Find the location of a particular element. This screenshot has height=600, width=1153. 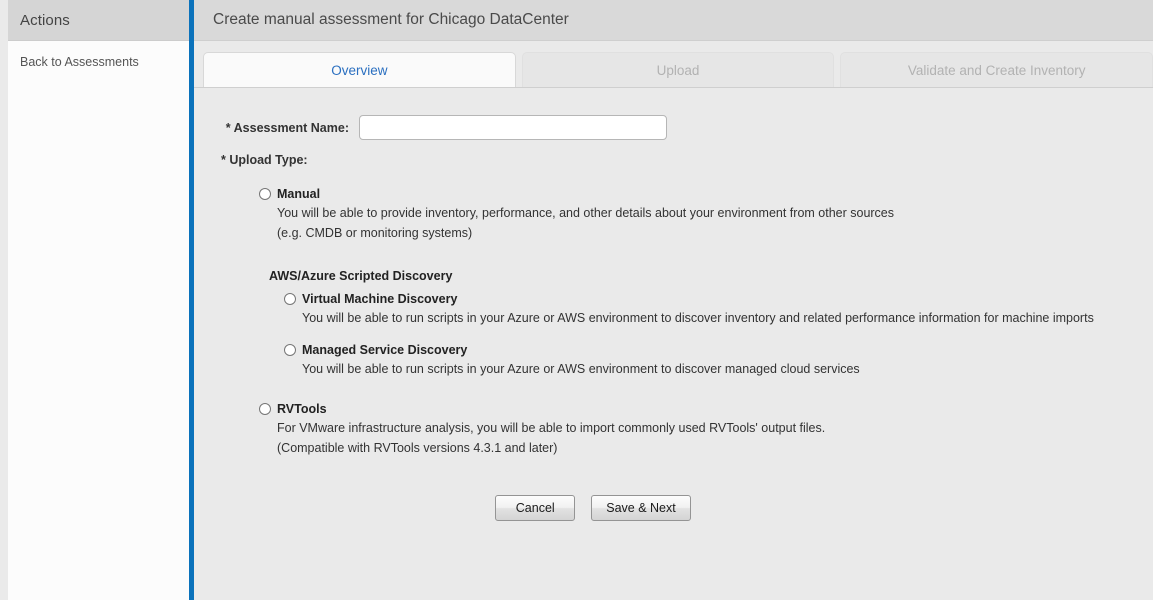

radio-label-virtual-machine-discovery: Virtual Machine Discovery is located at coordinates (379, 299).